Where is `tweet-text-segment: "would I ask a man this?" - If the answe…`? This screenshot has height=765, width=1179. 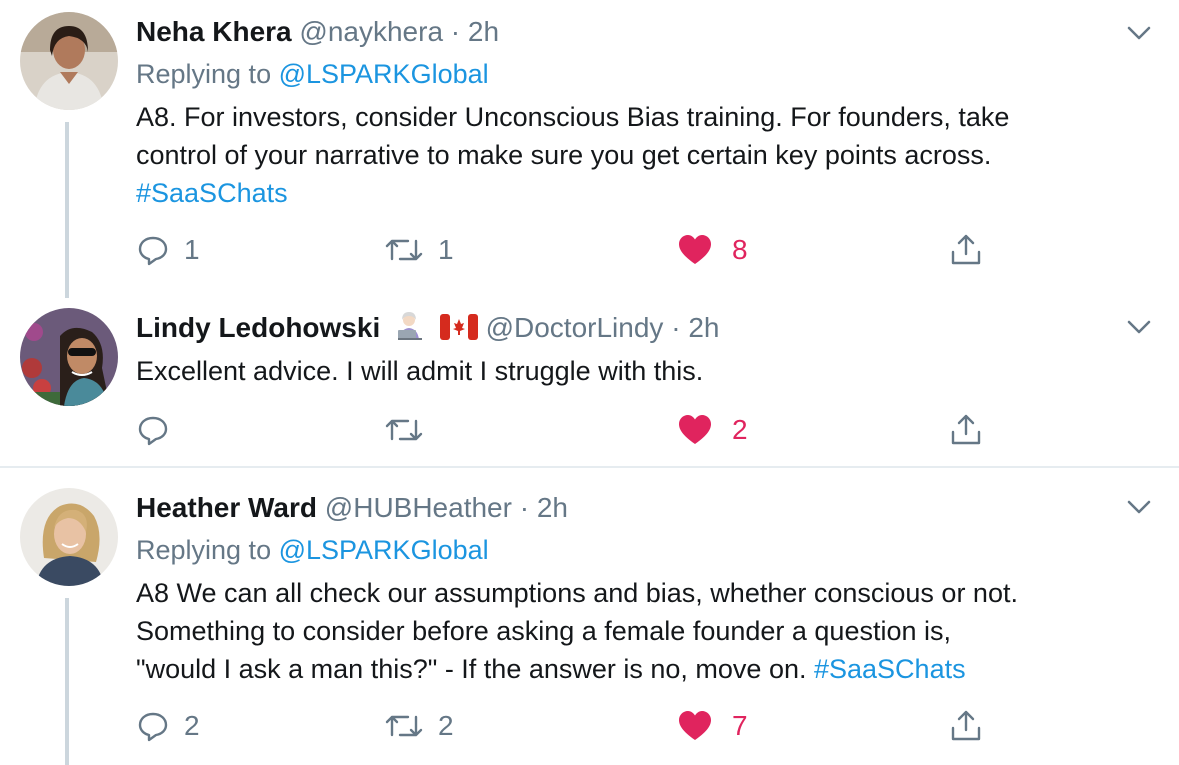 tweet-text-segment: "would I ask a man this?" - If the answe… is located at coordinates (475, 669).